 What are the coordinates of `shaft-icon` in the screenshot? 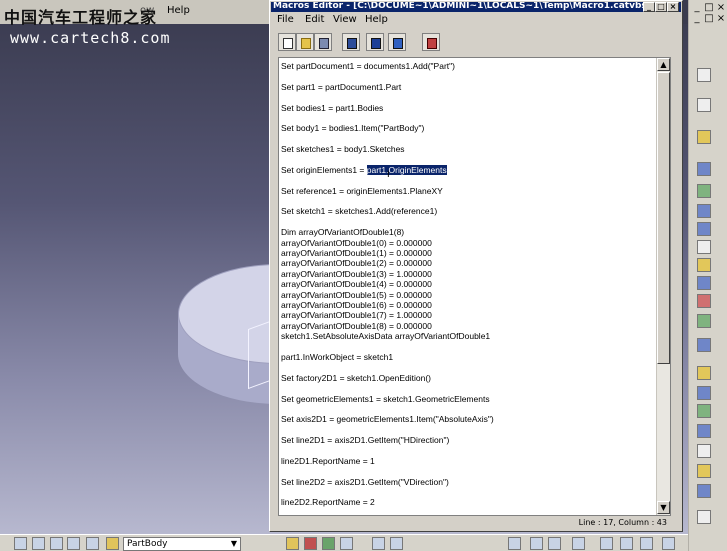 It's located at (704, 211).